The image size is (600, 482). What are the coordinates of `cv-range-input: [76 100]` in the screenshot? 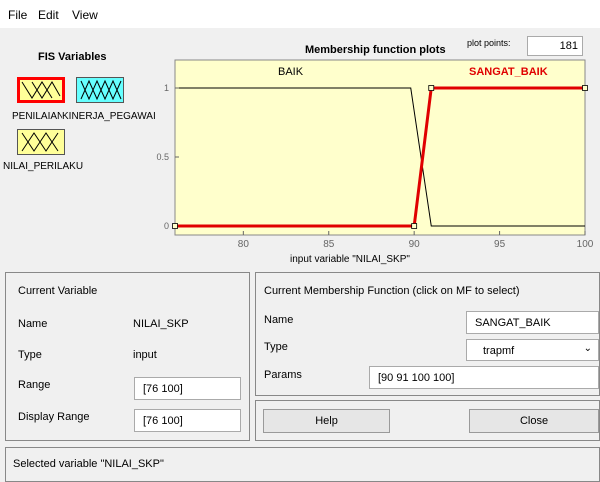 It's located at (187, 388).